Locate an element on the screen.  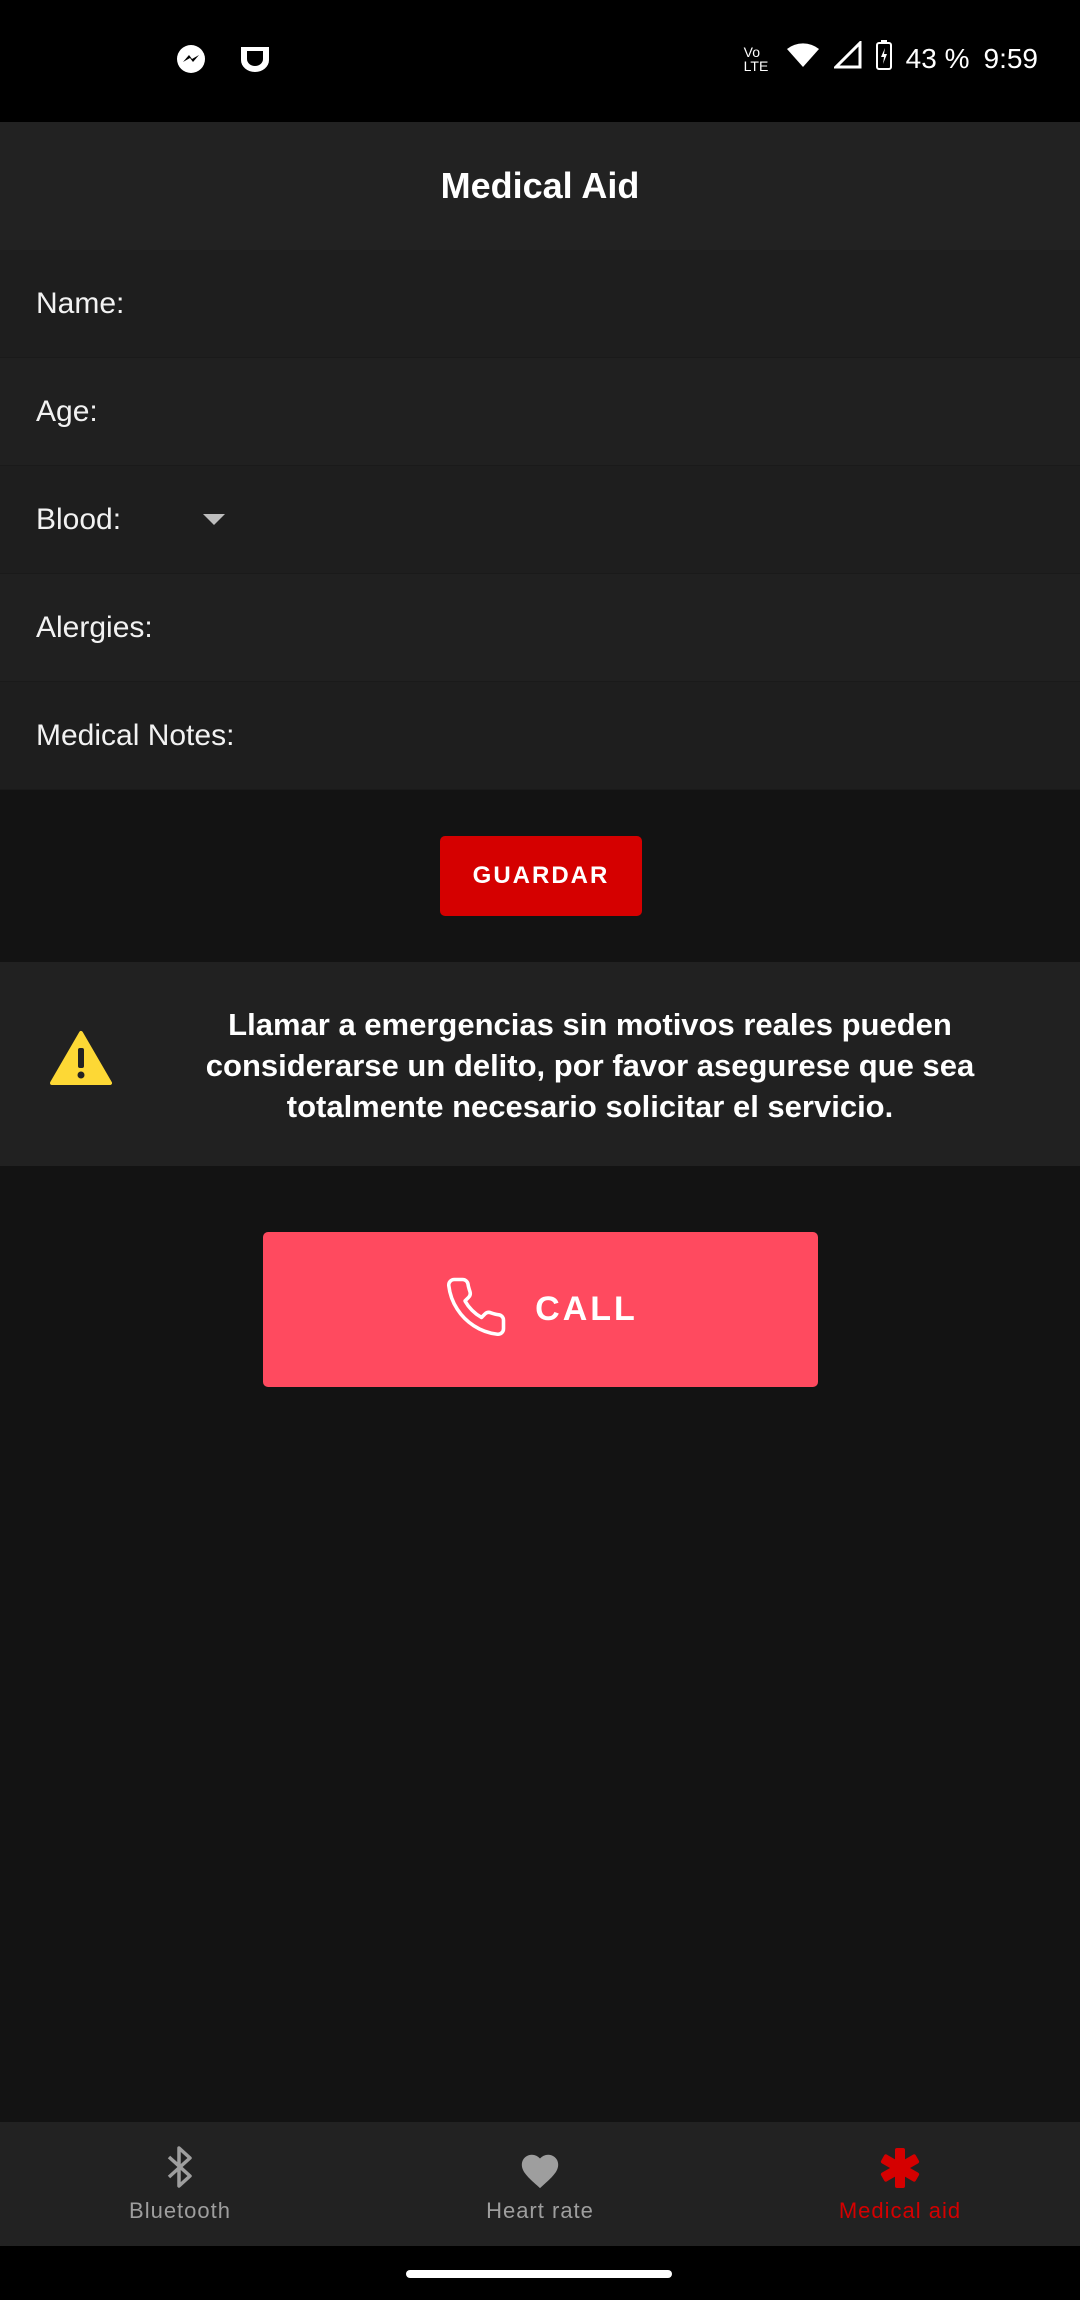
battery-charging-icon is located at coordinates (883, 58).